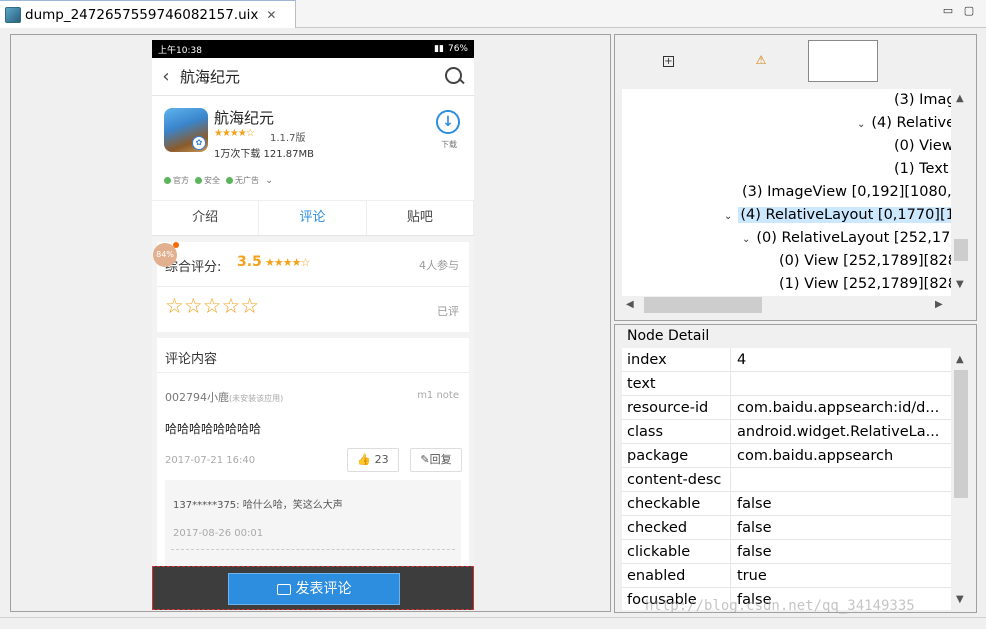 The width and height of the screenshot is (986, 629). Describe the element at coordinates (288, 138) in the screenshot. I see `app-version: 1.1.7版` at that location.